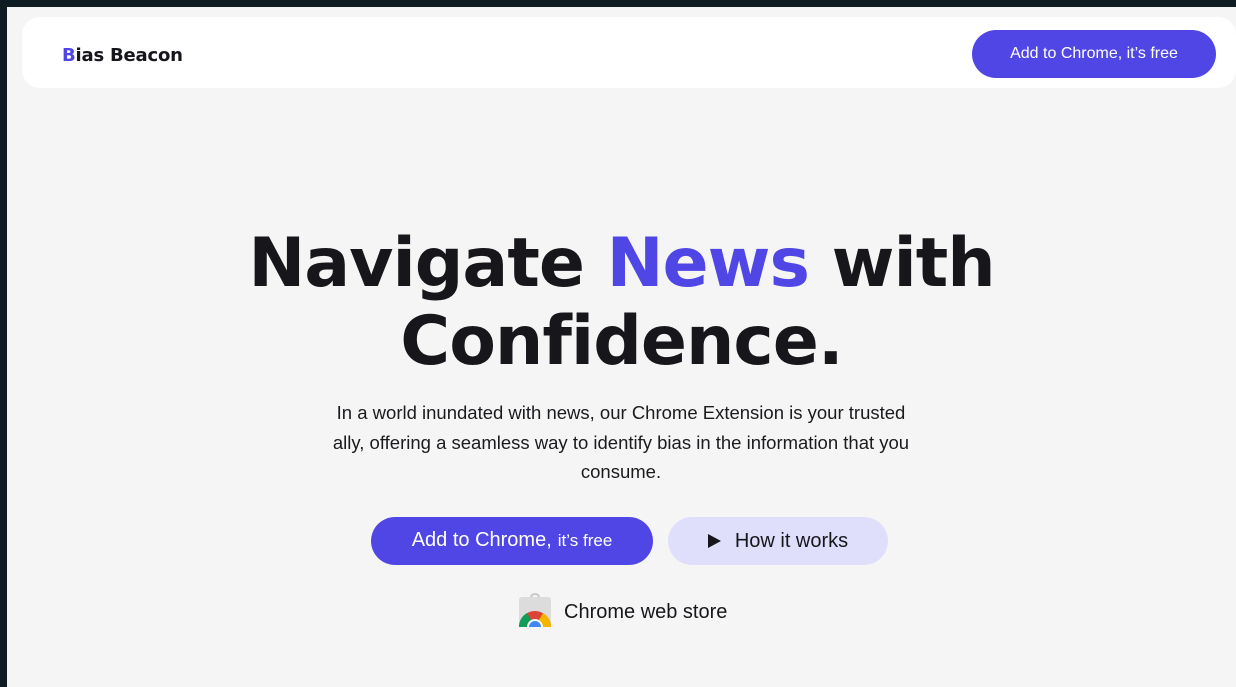 The image size is (1236, 687). Describe the element at coordinates (535, 613) in the screenshot. I see `chrome-web-store-icon` at that location.